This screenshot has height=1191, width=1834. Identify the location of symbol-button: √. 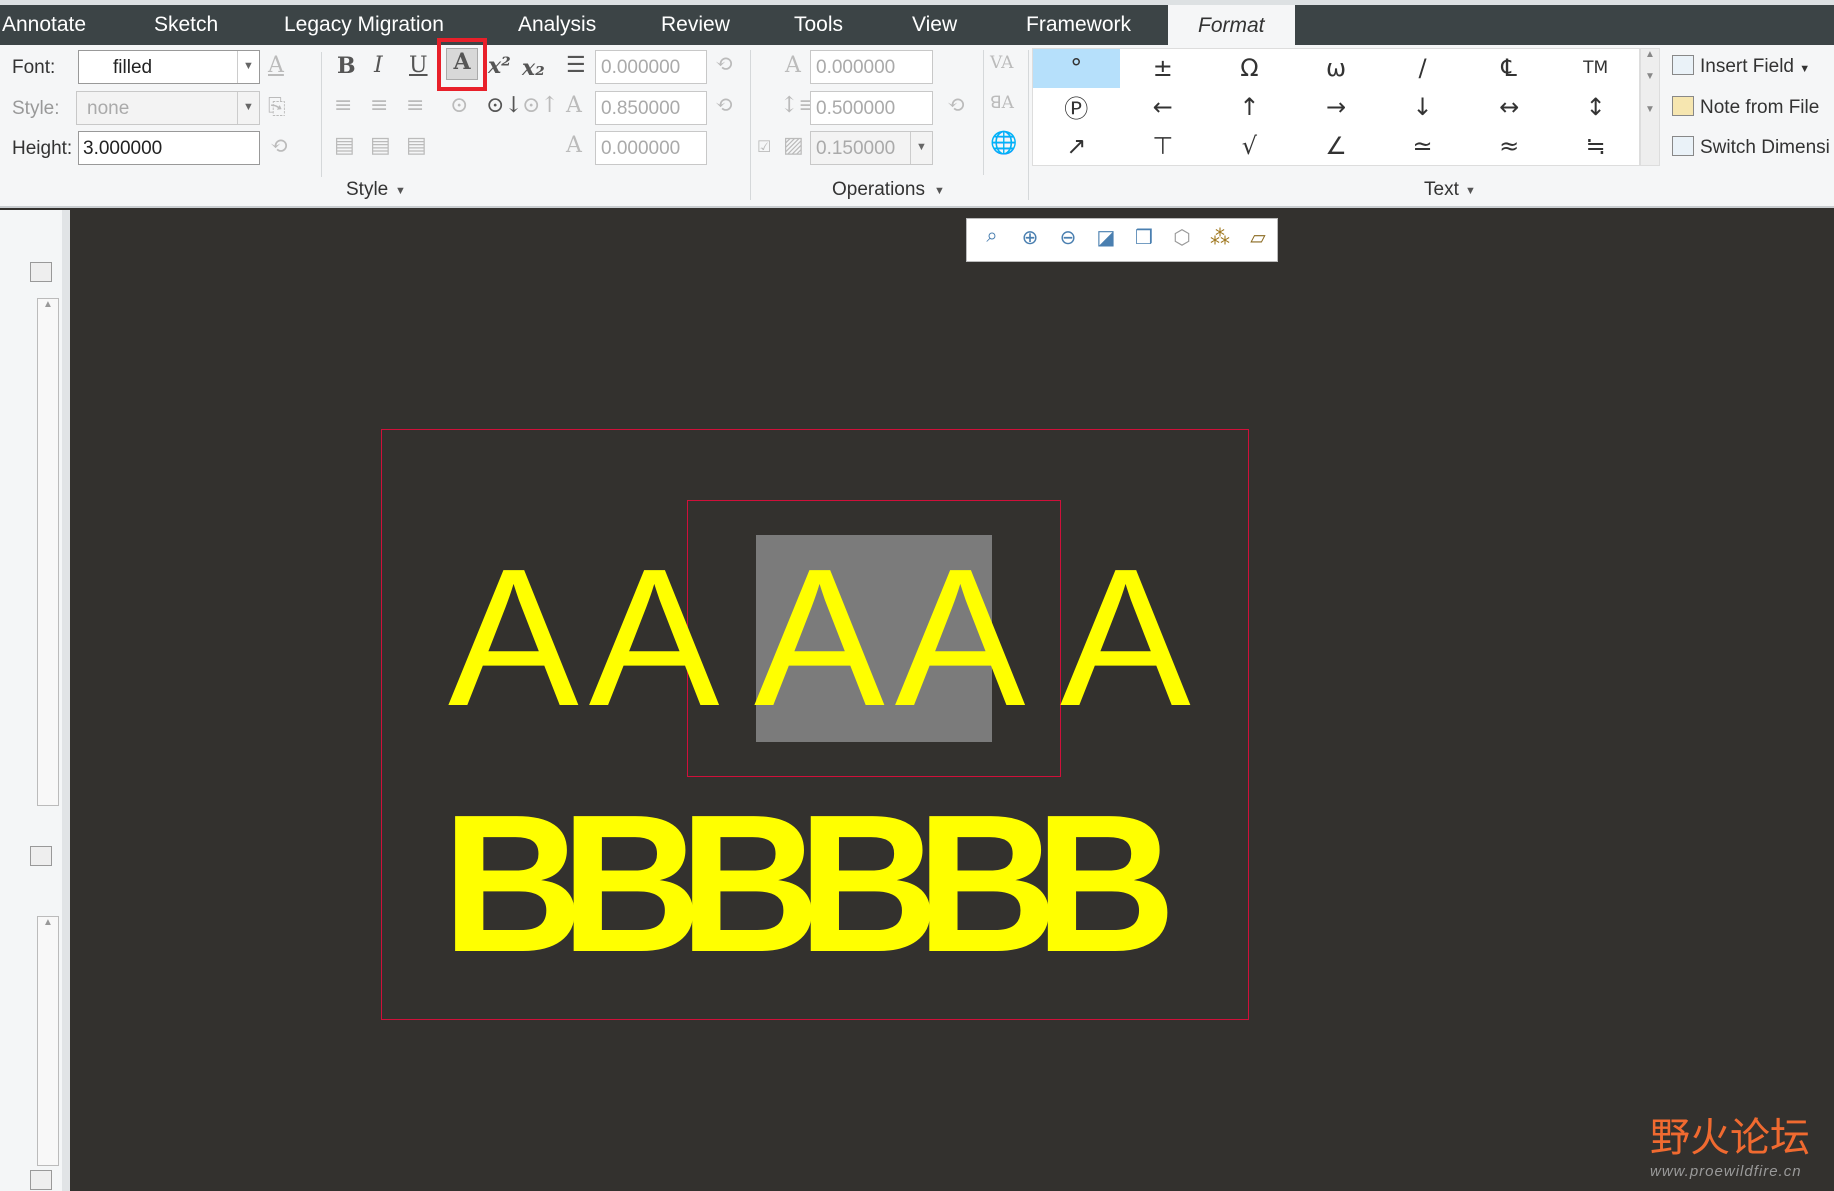
(1249, 145).